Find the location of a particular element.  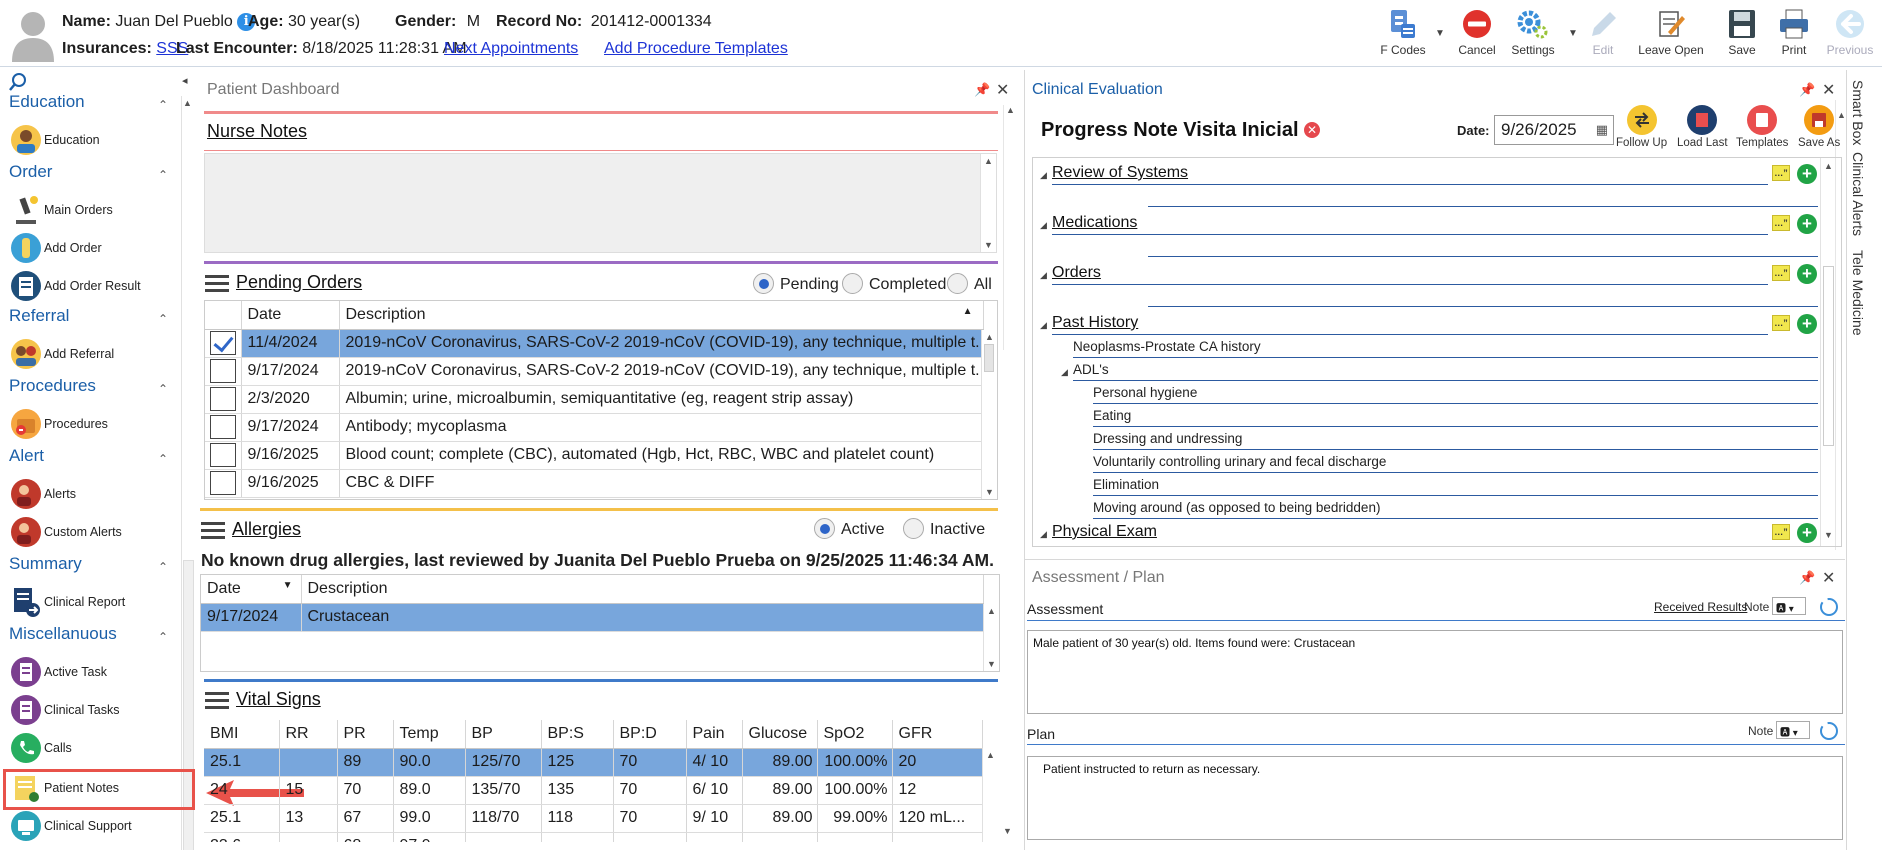

pending-orders-scrollbar: ▲ ▼ is located at coordinates (989, 414).